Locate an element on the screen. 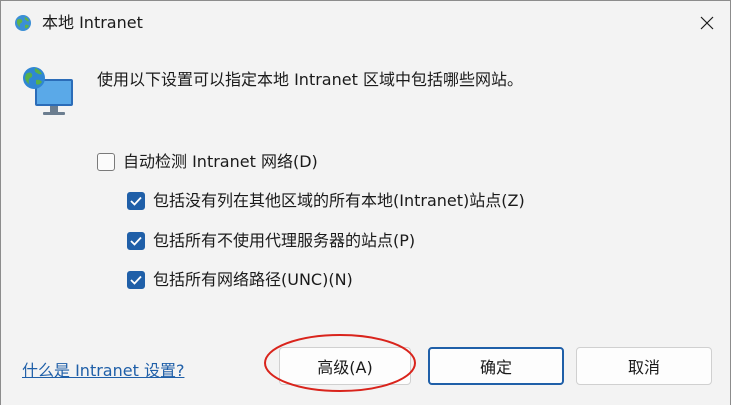  include-bypass-proxy-option: 包括所有不使用代理服务器的站点(P) is located at coordinates (271, 241).